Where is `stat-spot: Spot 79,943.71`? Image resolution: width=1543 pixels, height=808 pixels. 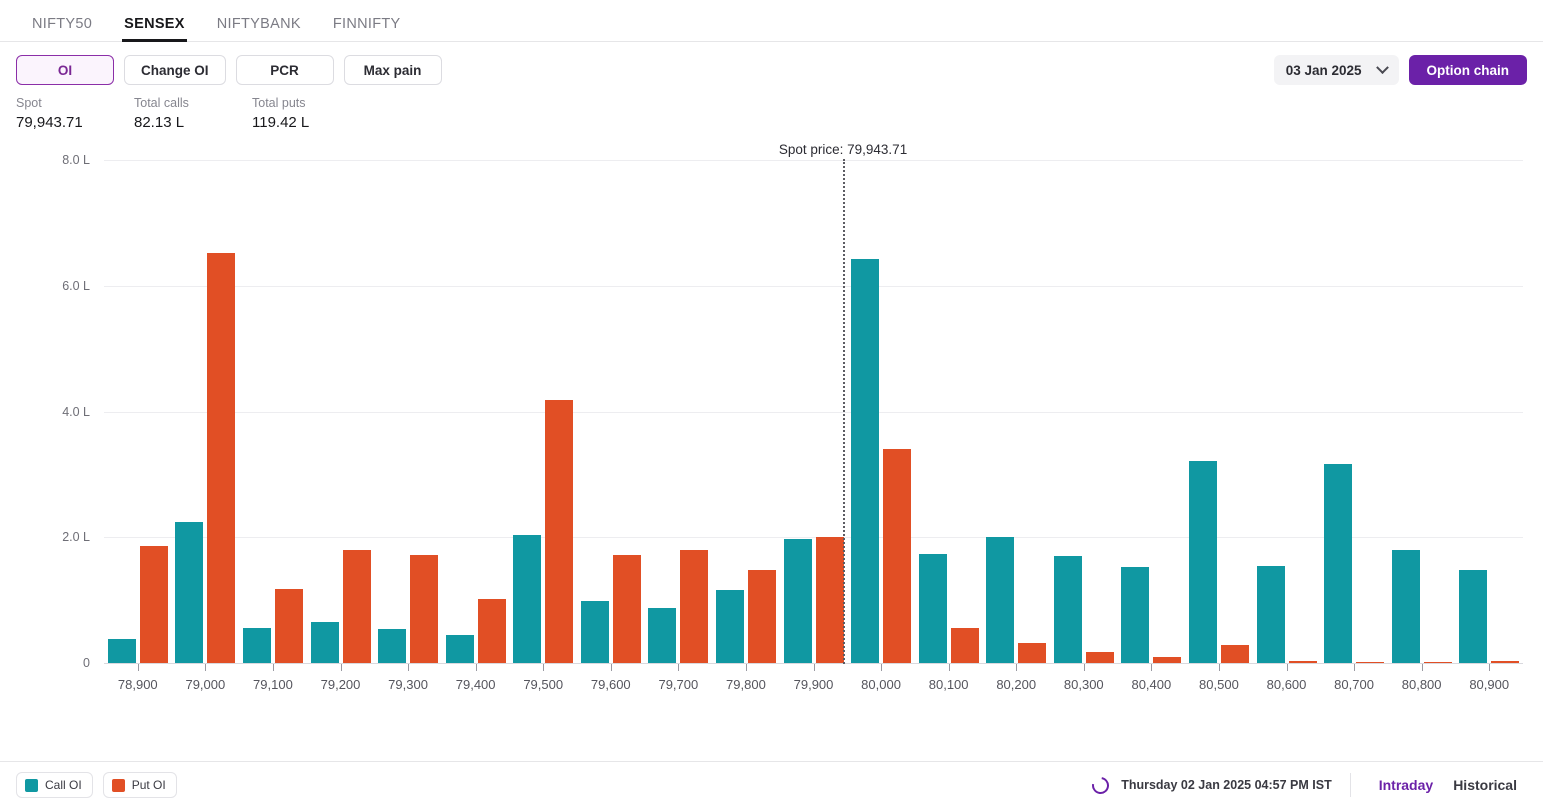 stat-spot: Spot 79,943.71 is located at coordinates (75, 118).